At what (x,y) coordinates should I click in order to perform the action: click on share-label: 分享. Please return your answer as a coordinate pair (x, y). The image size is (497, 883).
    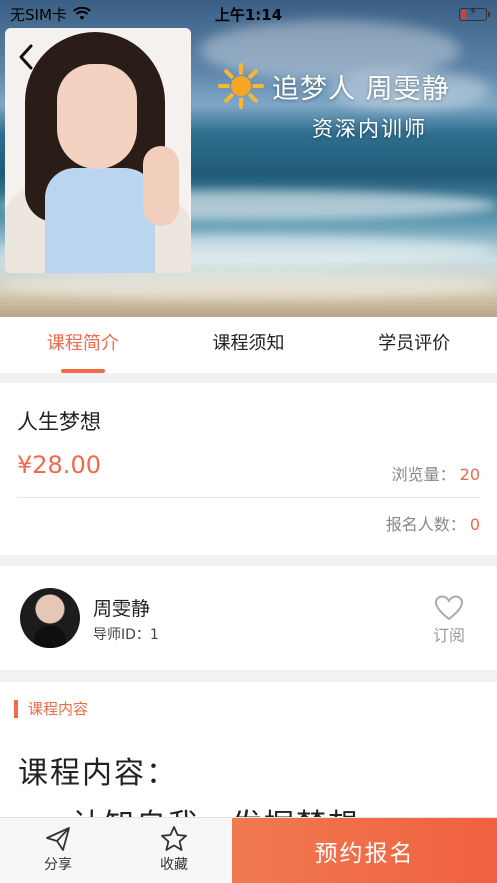
    Looking at the image, I should click on (58, 865).